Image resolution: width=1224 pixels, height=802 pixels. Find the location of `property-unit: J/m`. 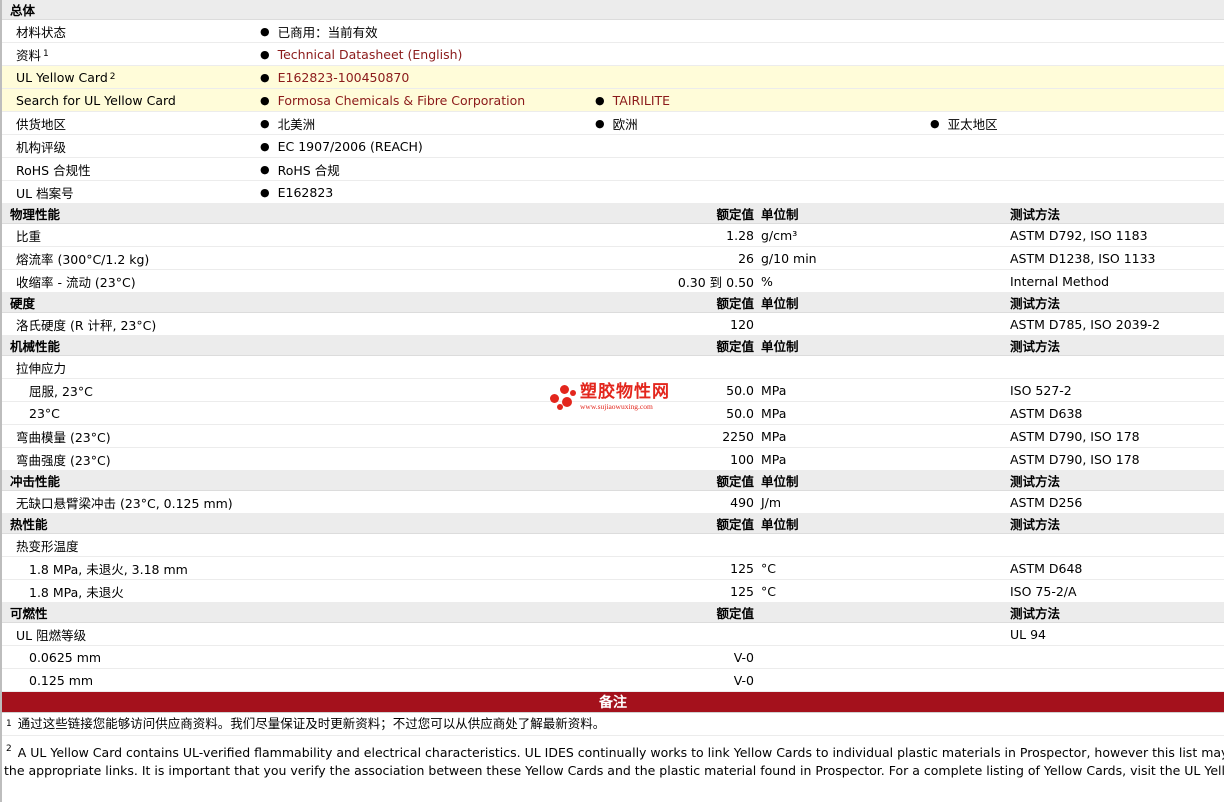

property-unit: J/m is located at coordinates (771, 502).